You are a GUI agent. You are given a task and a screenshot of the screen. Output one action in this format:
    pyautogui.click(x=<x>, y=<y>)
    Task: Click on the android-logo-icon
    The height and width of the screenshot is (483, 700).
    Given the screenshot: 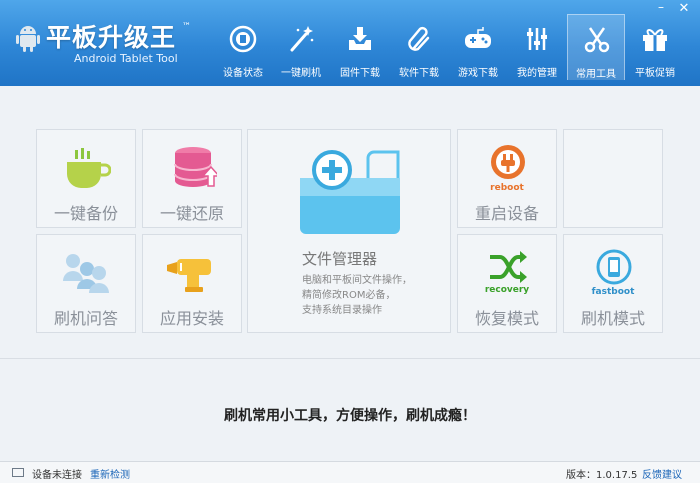 What is the action you would take?
    pyautogui.click(x=28, y=39)
    